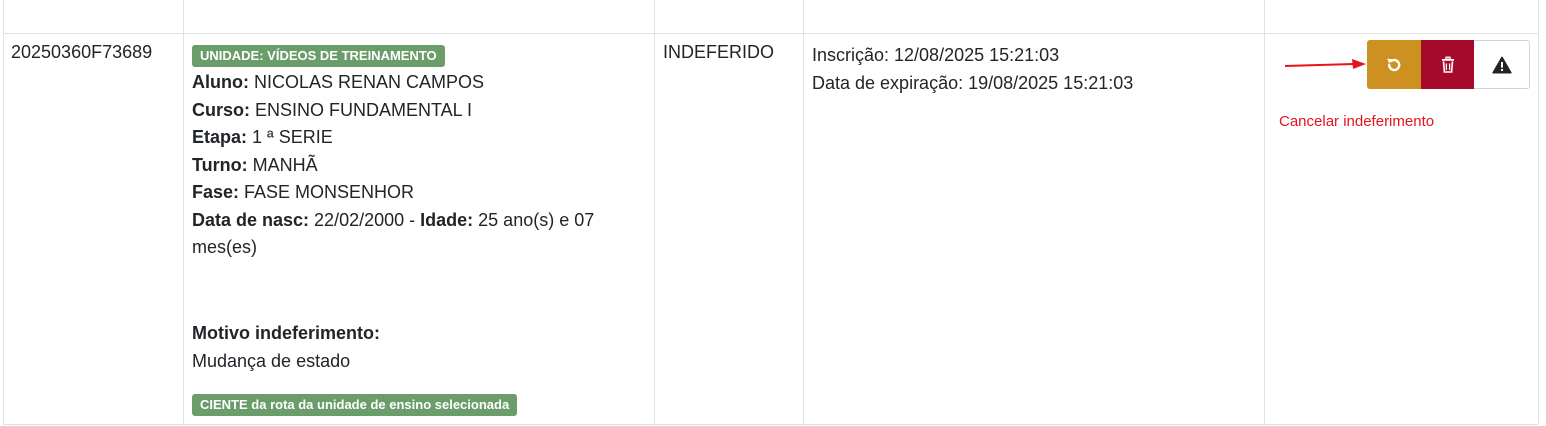  What do you see at coordinates (220, 137) in the screenshot?
I see `etapa-label: Etapa:` at bounding box center [220, 137].